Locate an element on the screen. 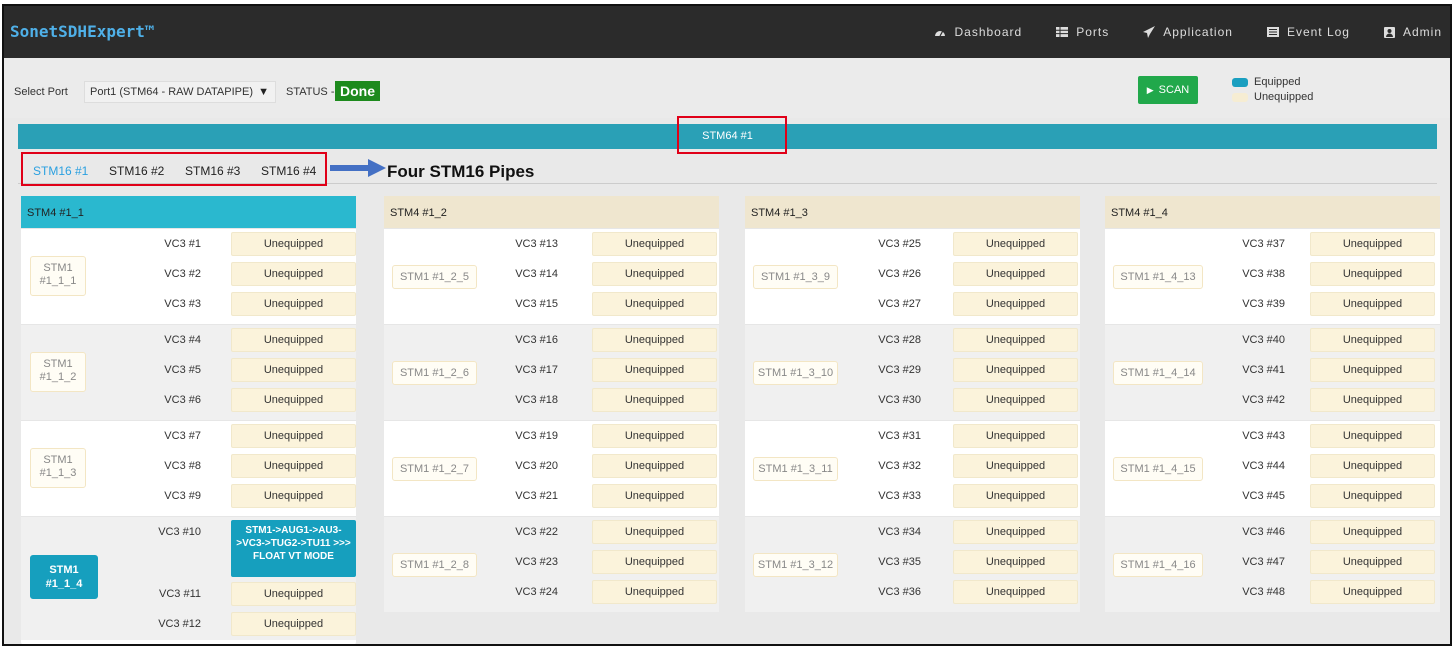 This screenshot has height=648, width=1455. vc3-label: VC3 #22 is located at coordinates (536, 532).